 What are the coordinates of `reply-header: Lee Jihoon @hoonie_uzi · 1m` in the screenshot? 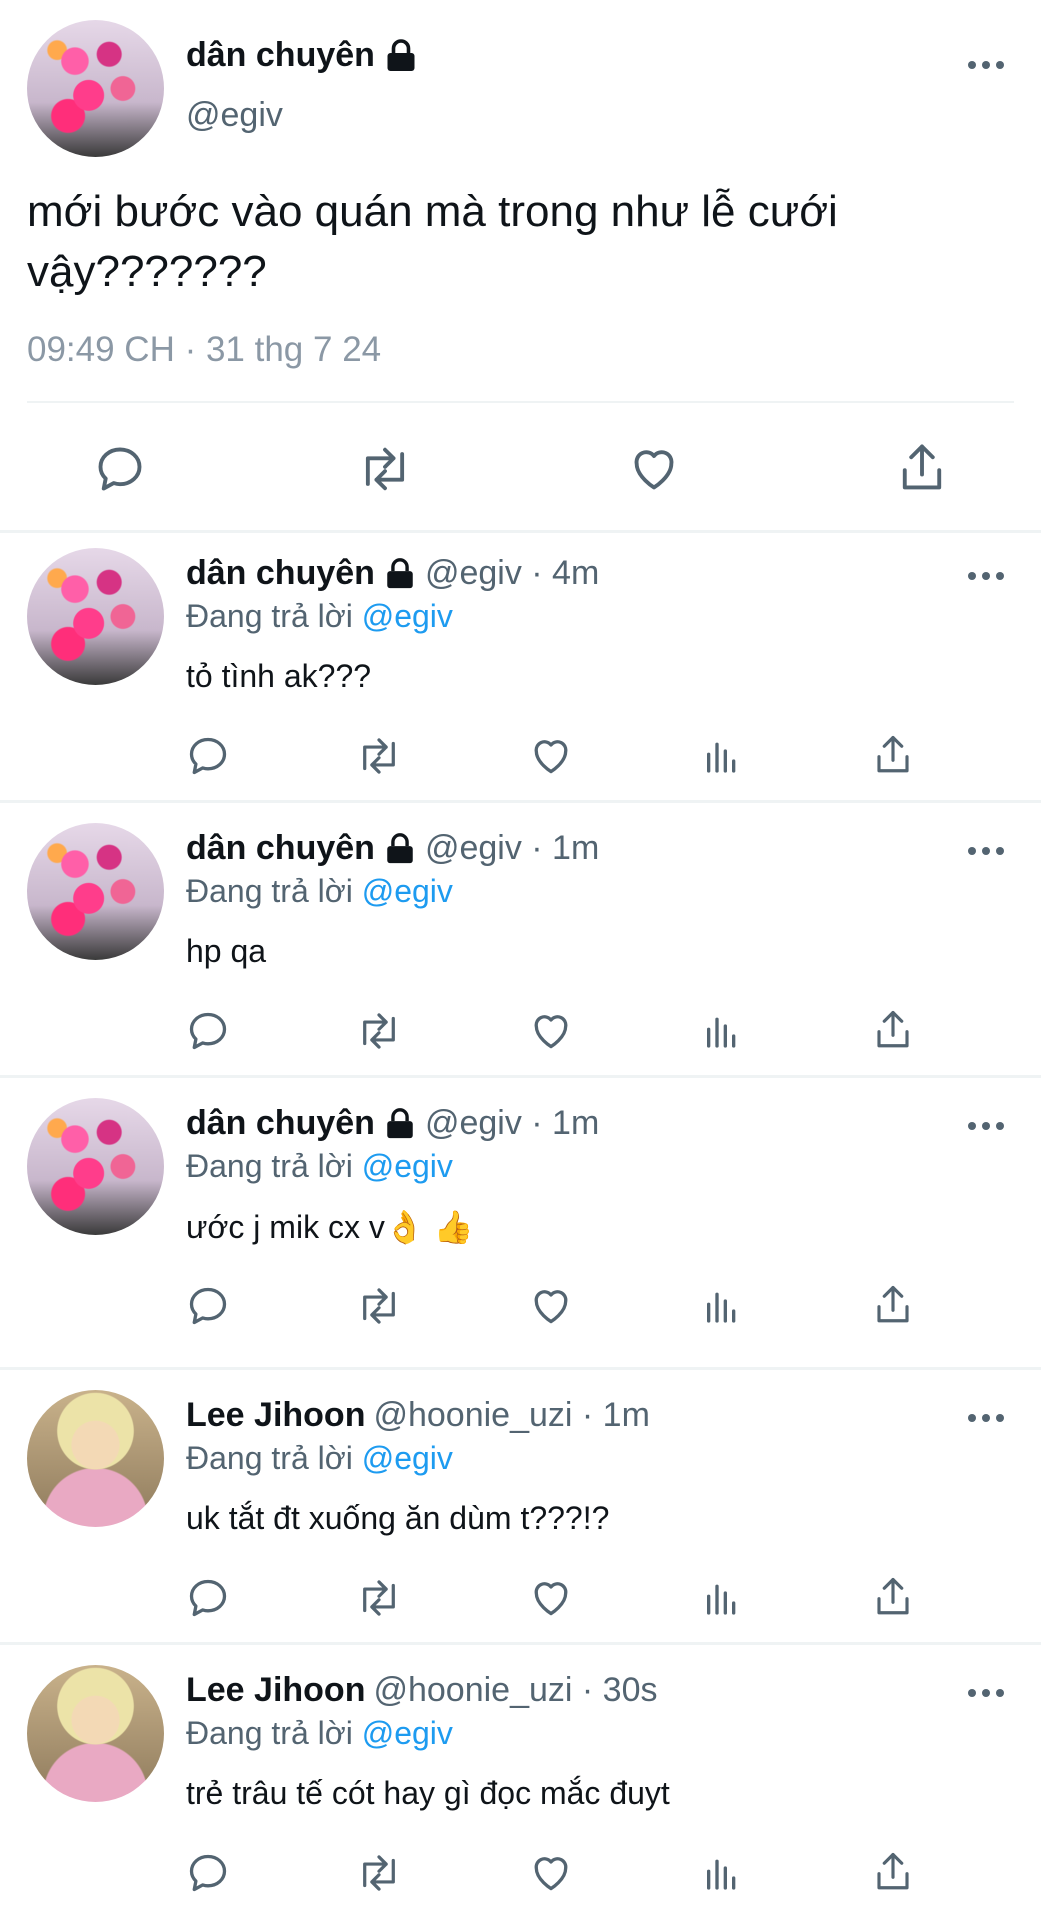 It's located at (418, 1415).